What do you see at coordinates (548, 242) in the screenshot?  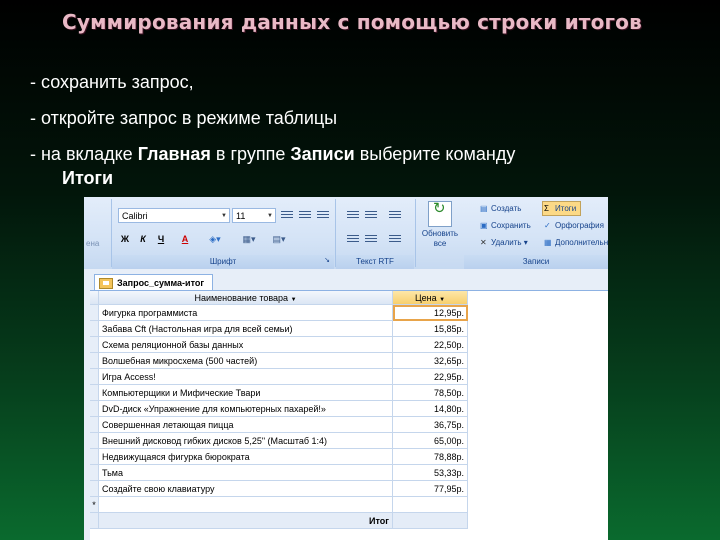 I see `more-icon: ▦` at bounding box center [548, 242].